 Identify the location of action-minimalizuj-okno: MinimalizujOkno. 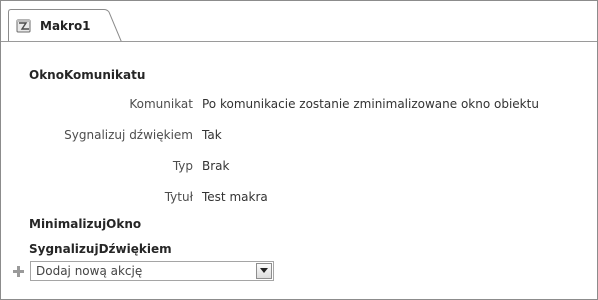
(85, 224).